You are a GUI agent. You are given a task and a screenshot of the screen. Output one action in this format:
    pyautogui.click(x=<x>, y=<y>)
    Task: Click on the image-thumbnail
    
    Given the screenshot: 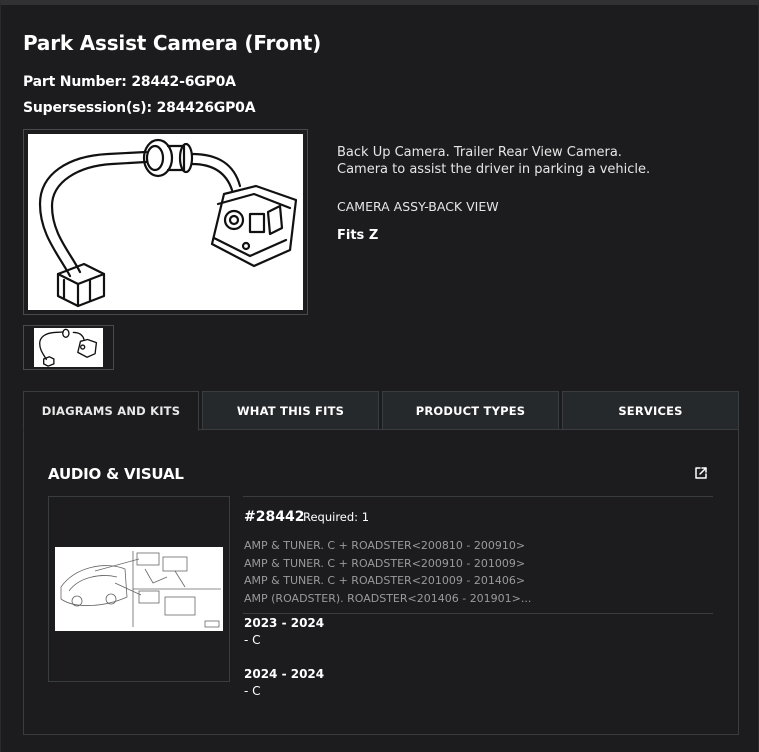 What is the action you would take?
    pyautogui.click(x=68, y=347)
    